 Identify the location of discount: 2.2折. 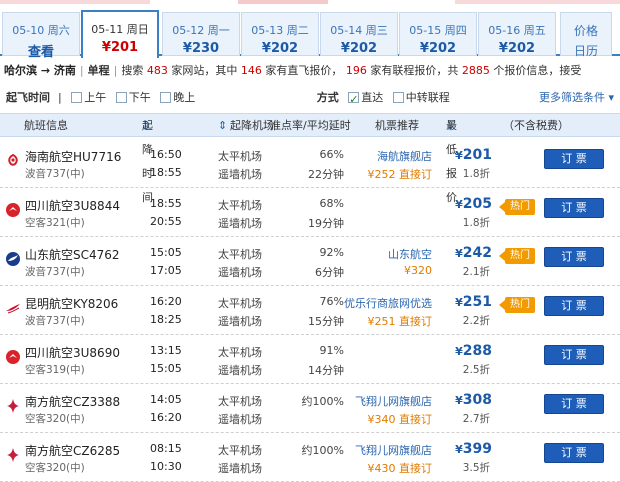
(476, 321).